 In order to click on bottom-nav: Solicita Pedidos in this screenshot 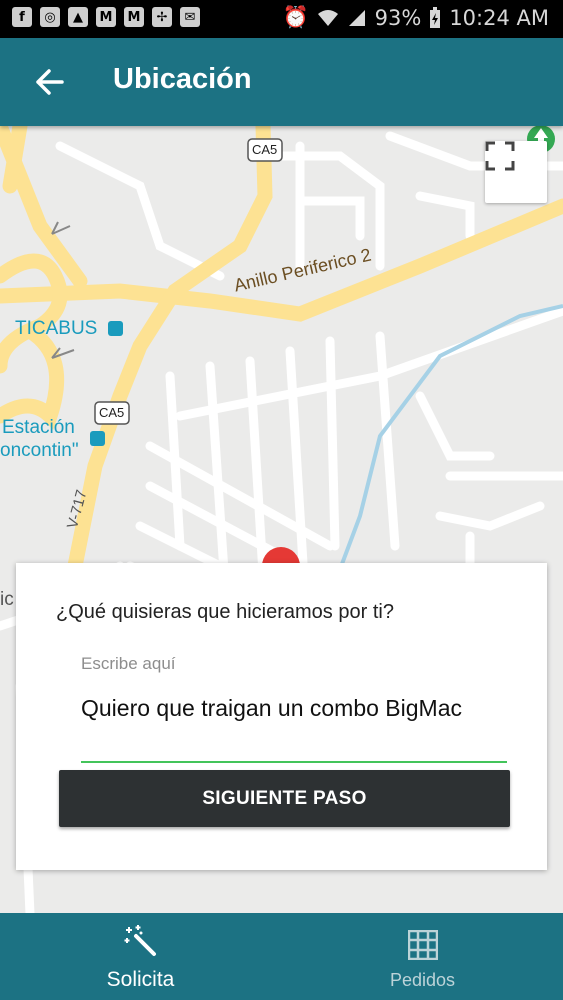, I will do `click(281, 956)`.